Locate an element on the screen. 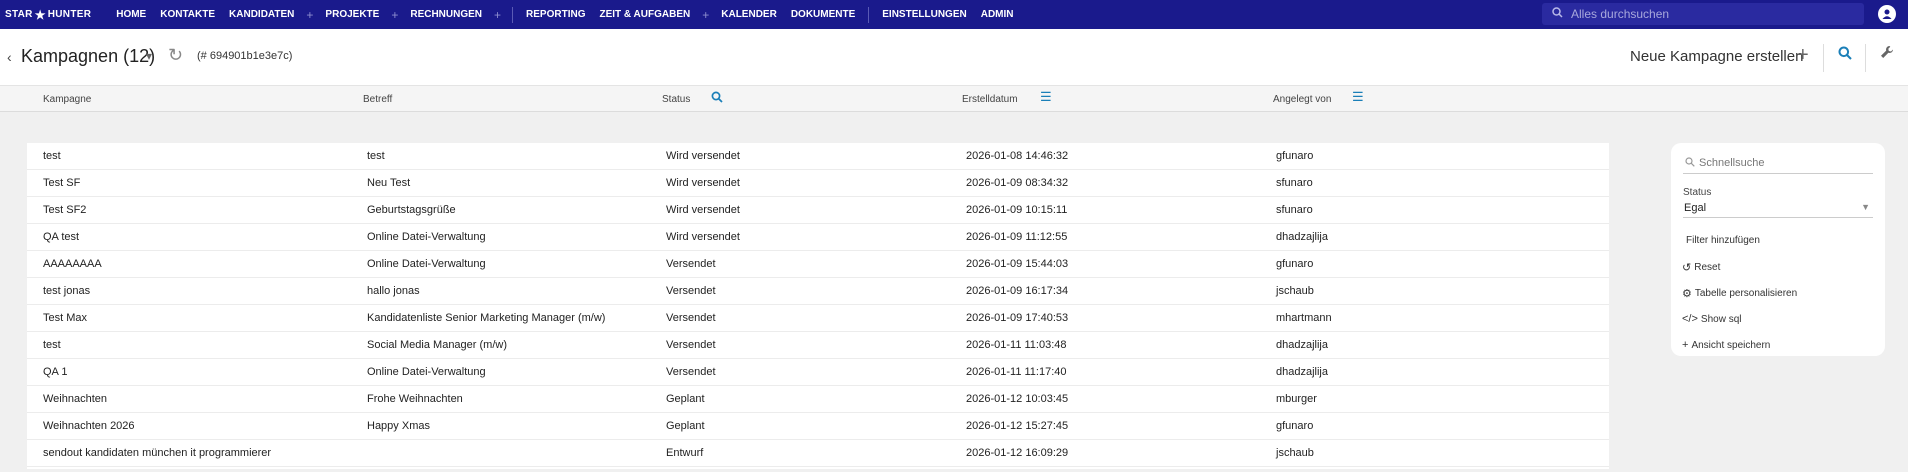  cell-erstelldatum: 2026-01-11 11:03:48 is located at coordinates (1016, 345).